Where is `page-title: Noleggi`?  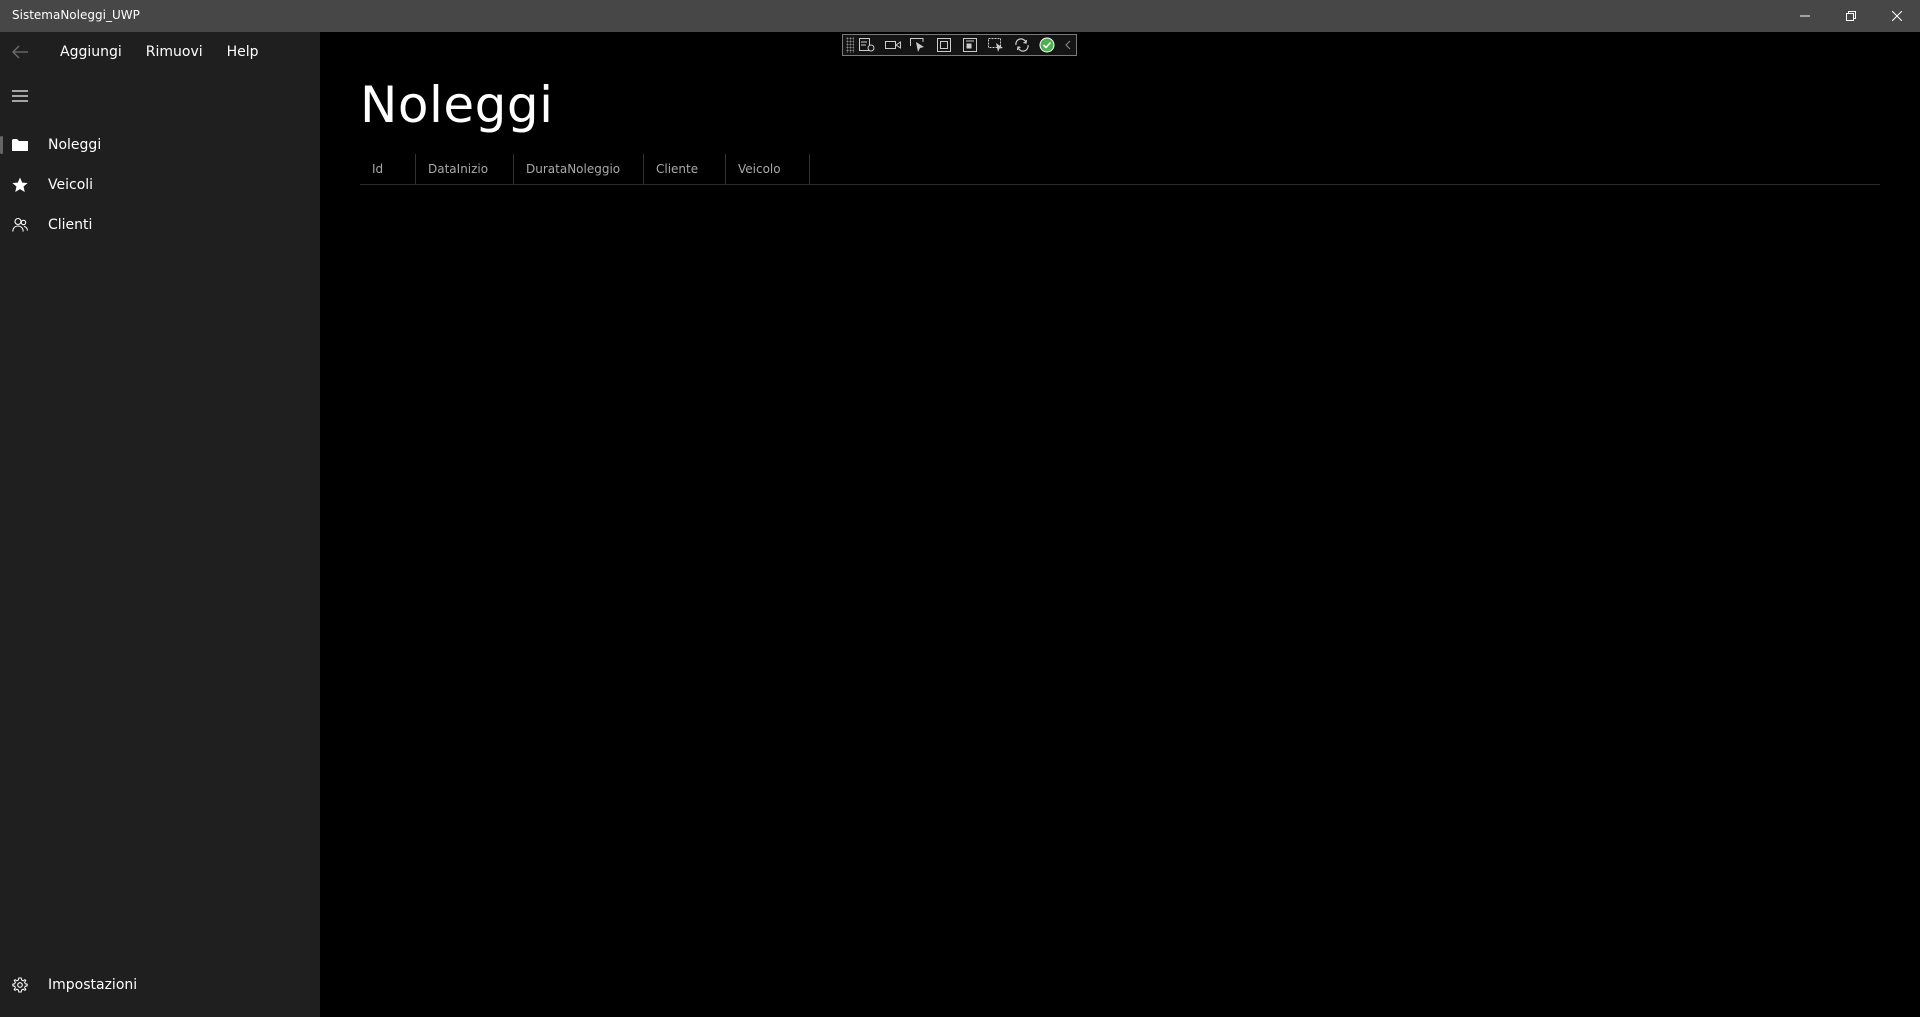
page-title: Noleggi is located at coordinates (457, 105).